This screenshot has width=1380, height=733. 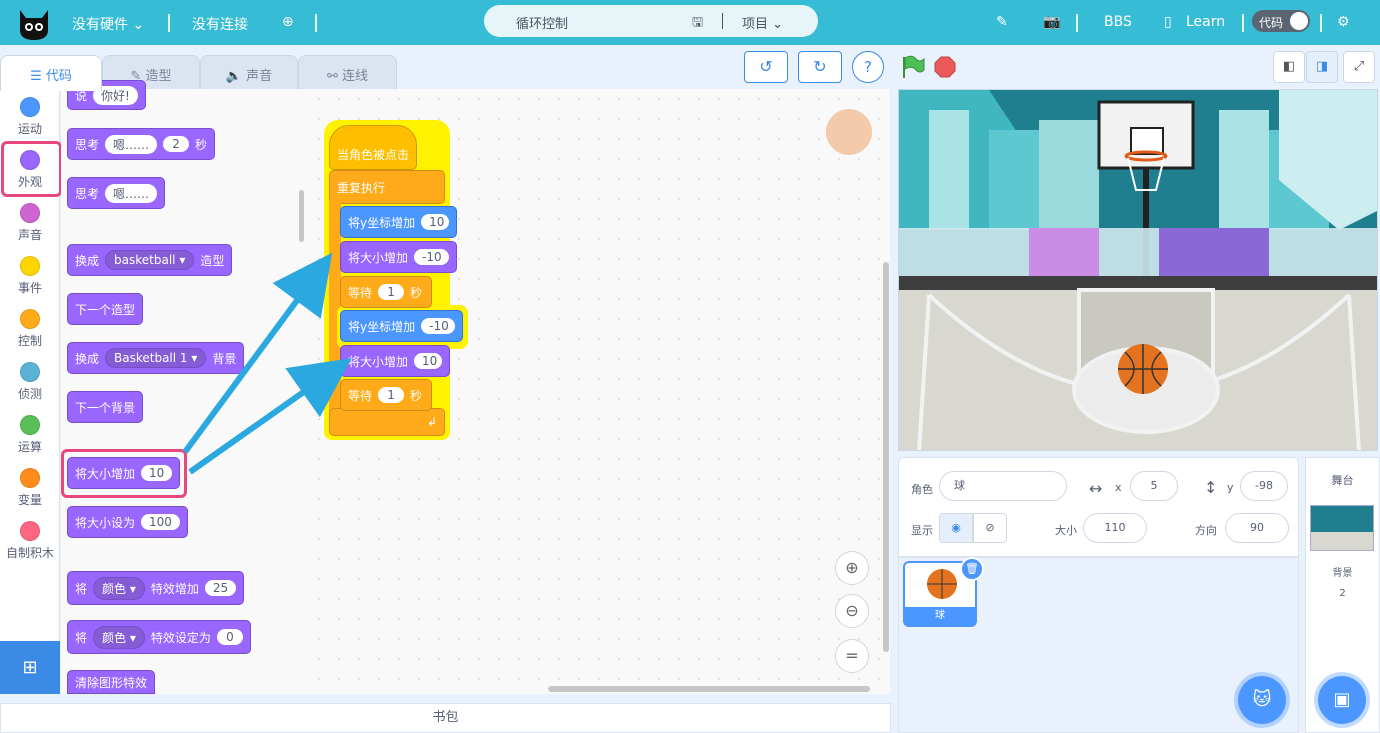 I want to click on current-sprite-thumbnail, so click(x=849, y=132).